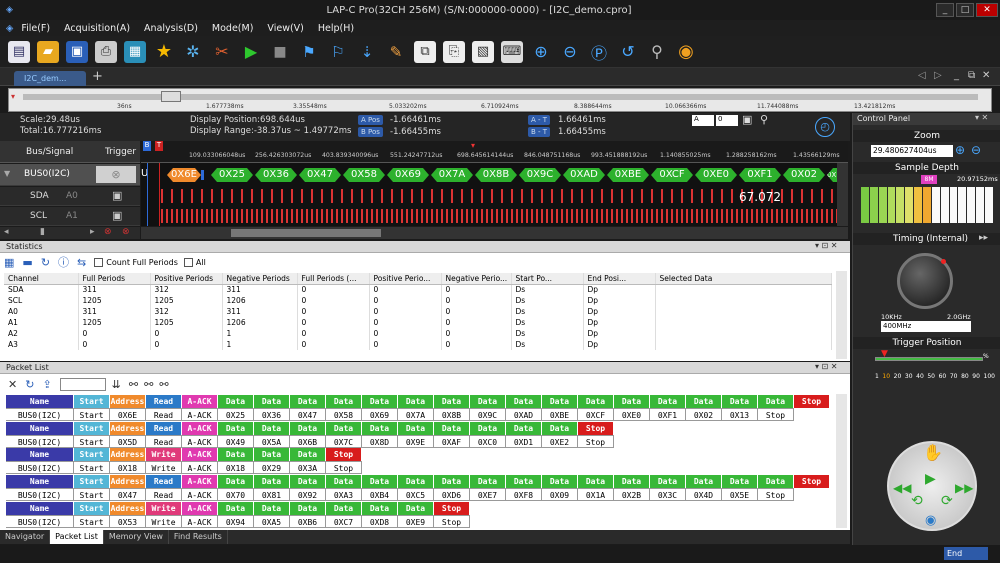  I want to click on bus-packet: 0X7A, so click(452, 175).